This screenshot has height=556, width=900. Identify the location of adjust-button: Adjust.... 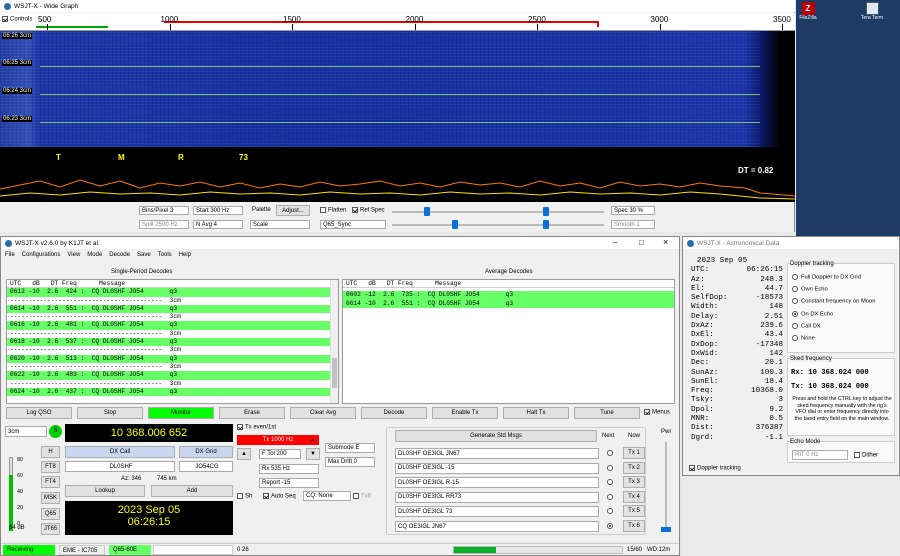
(293, 210).